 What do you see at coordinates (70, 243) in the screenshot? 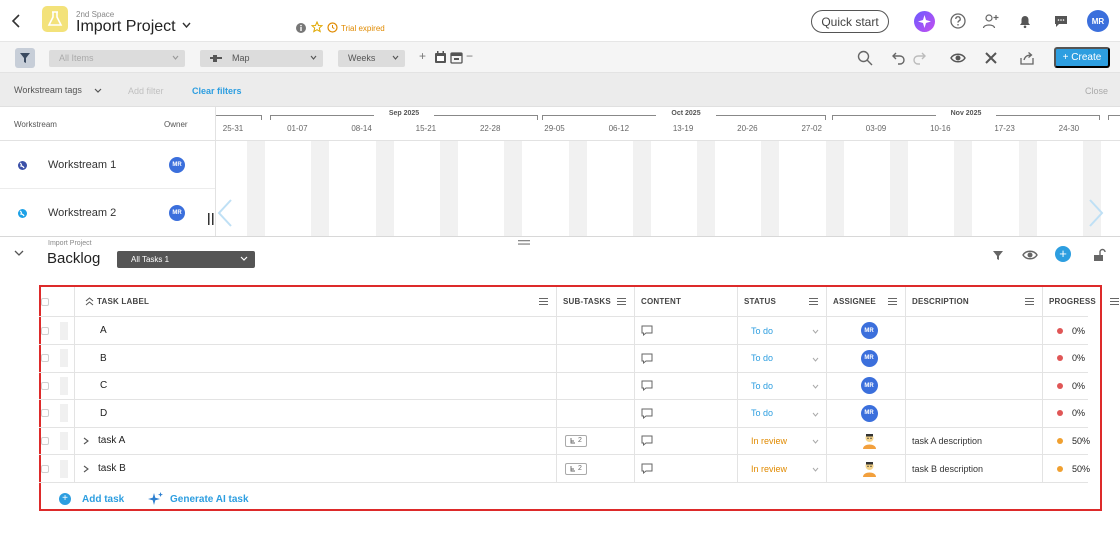
I see `breadcrumb: Import Project` at bounding box center [70, 243].